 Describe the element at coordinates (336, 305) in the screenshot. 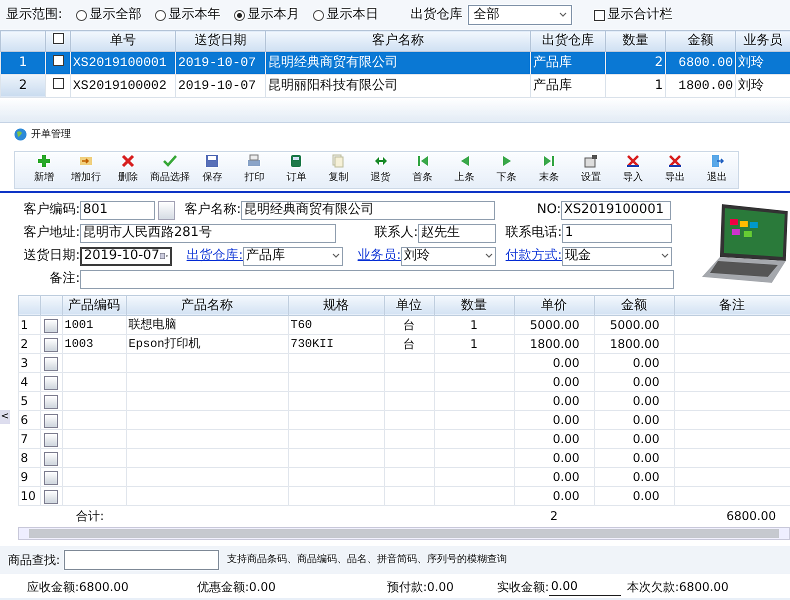

I see `column-header: 规格` at that location.